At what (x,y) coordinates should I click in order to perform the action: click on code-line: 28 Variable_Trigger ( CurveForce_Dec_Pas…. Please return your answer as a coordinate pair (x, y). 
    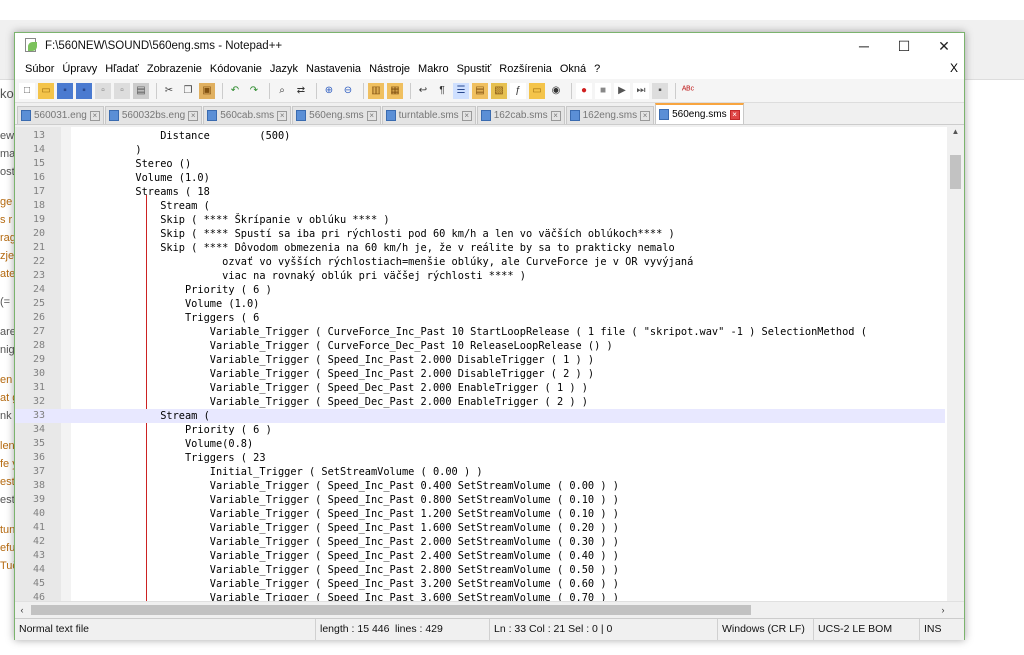
    Looking at the image, I should click on (480, 346).